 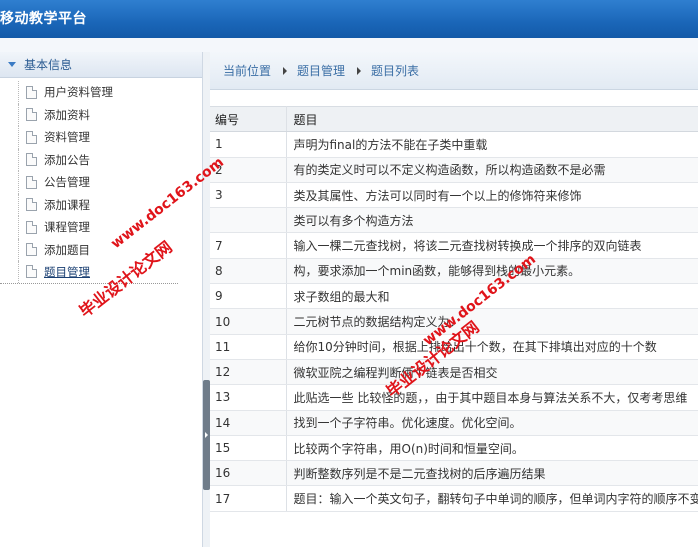 What do you see at coordinates (454, 71) in the screenshot?
I see `breadcrumb: 当前位置 题目管理 题目列表` at bounding box center [454, 71].